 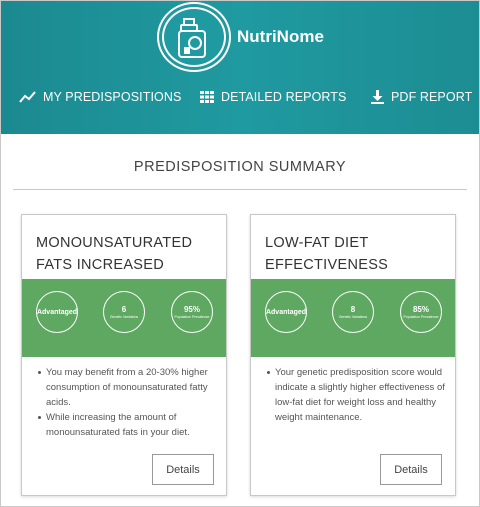 I want to click on card-title-line: MONOUNSATURATED, so click(x=114, y=243).